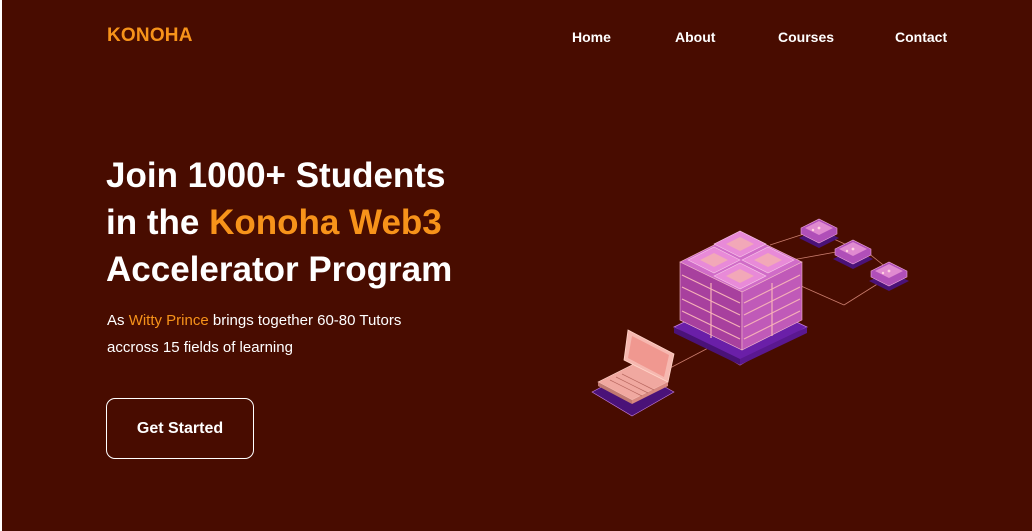 The image size is (1032, 531). Describe the element at coordinates (305, 320) in the screenshot. I see `subtitle-line-1-suffix: brings together 60-80 Tutors` at that location.